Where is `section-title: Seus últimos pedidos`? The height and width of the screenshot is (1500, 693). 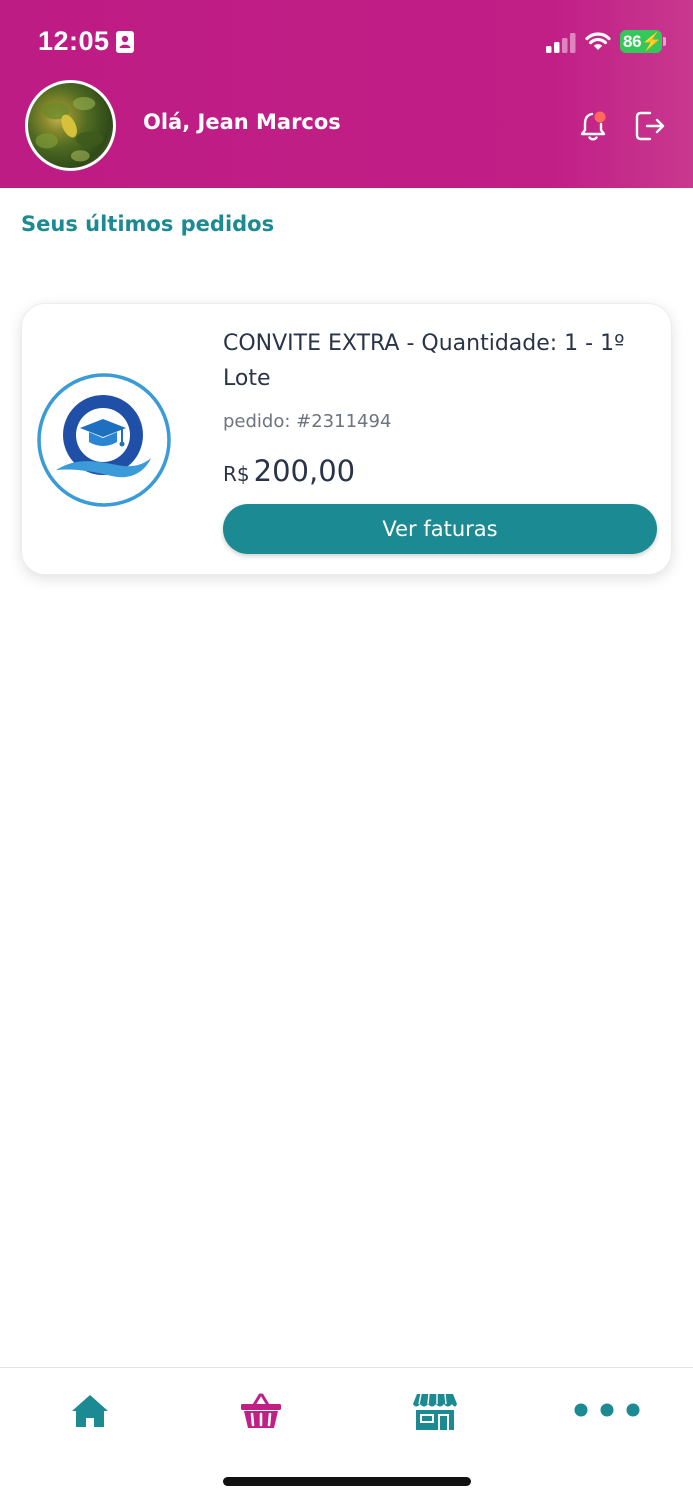 section-title: Seus últimos pedidos is located at coordinates (148, 224).